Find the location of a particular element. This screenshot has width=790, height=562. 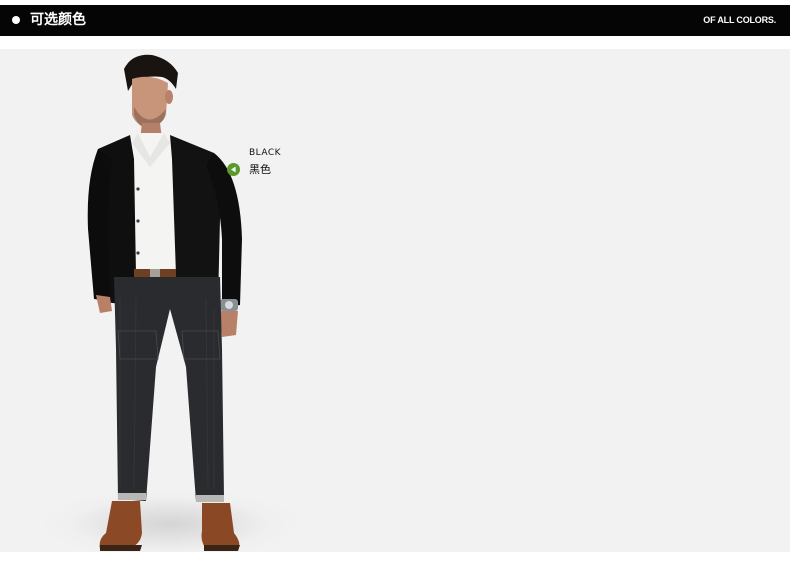

section-subtitle: OF ALL COLORS. is located at coordinates (739, 20).